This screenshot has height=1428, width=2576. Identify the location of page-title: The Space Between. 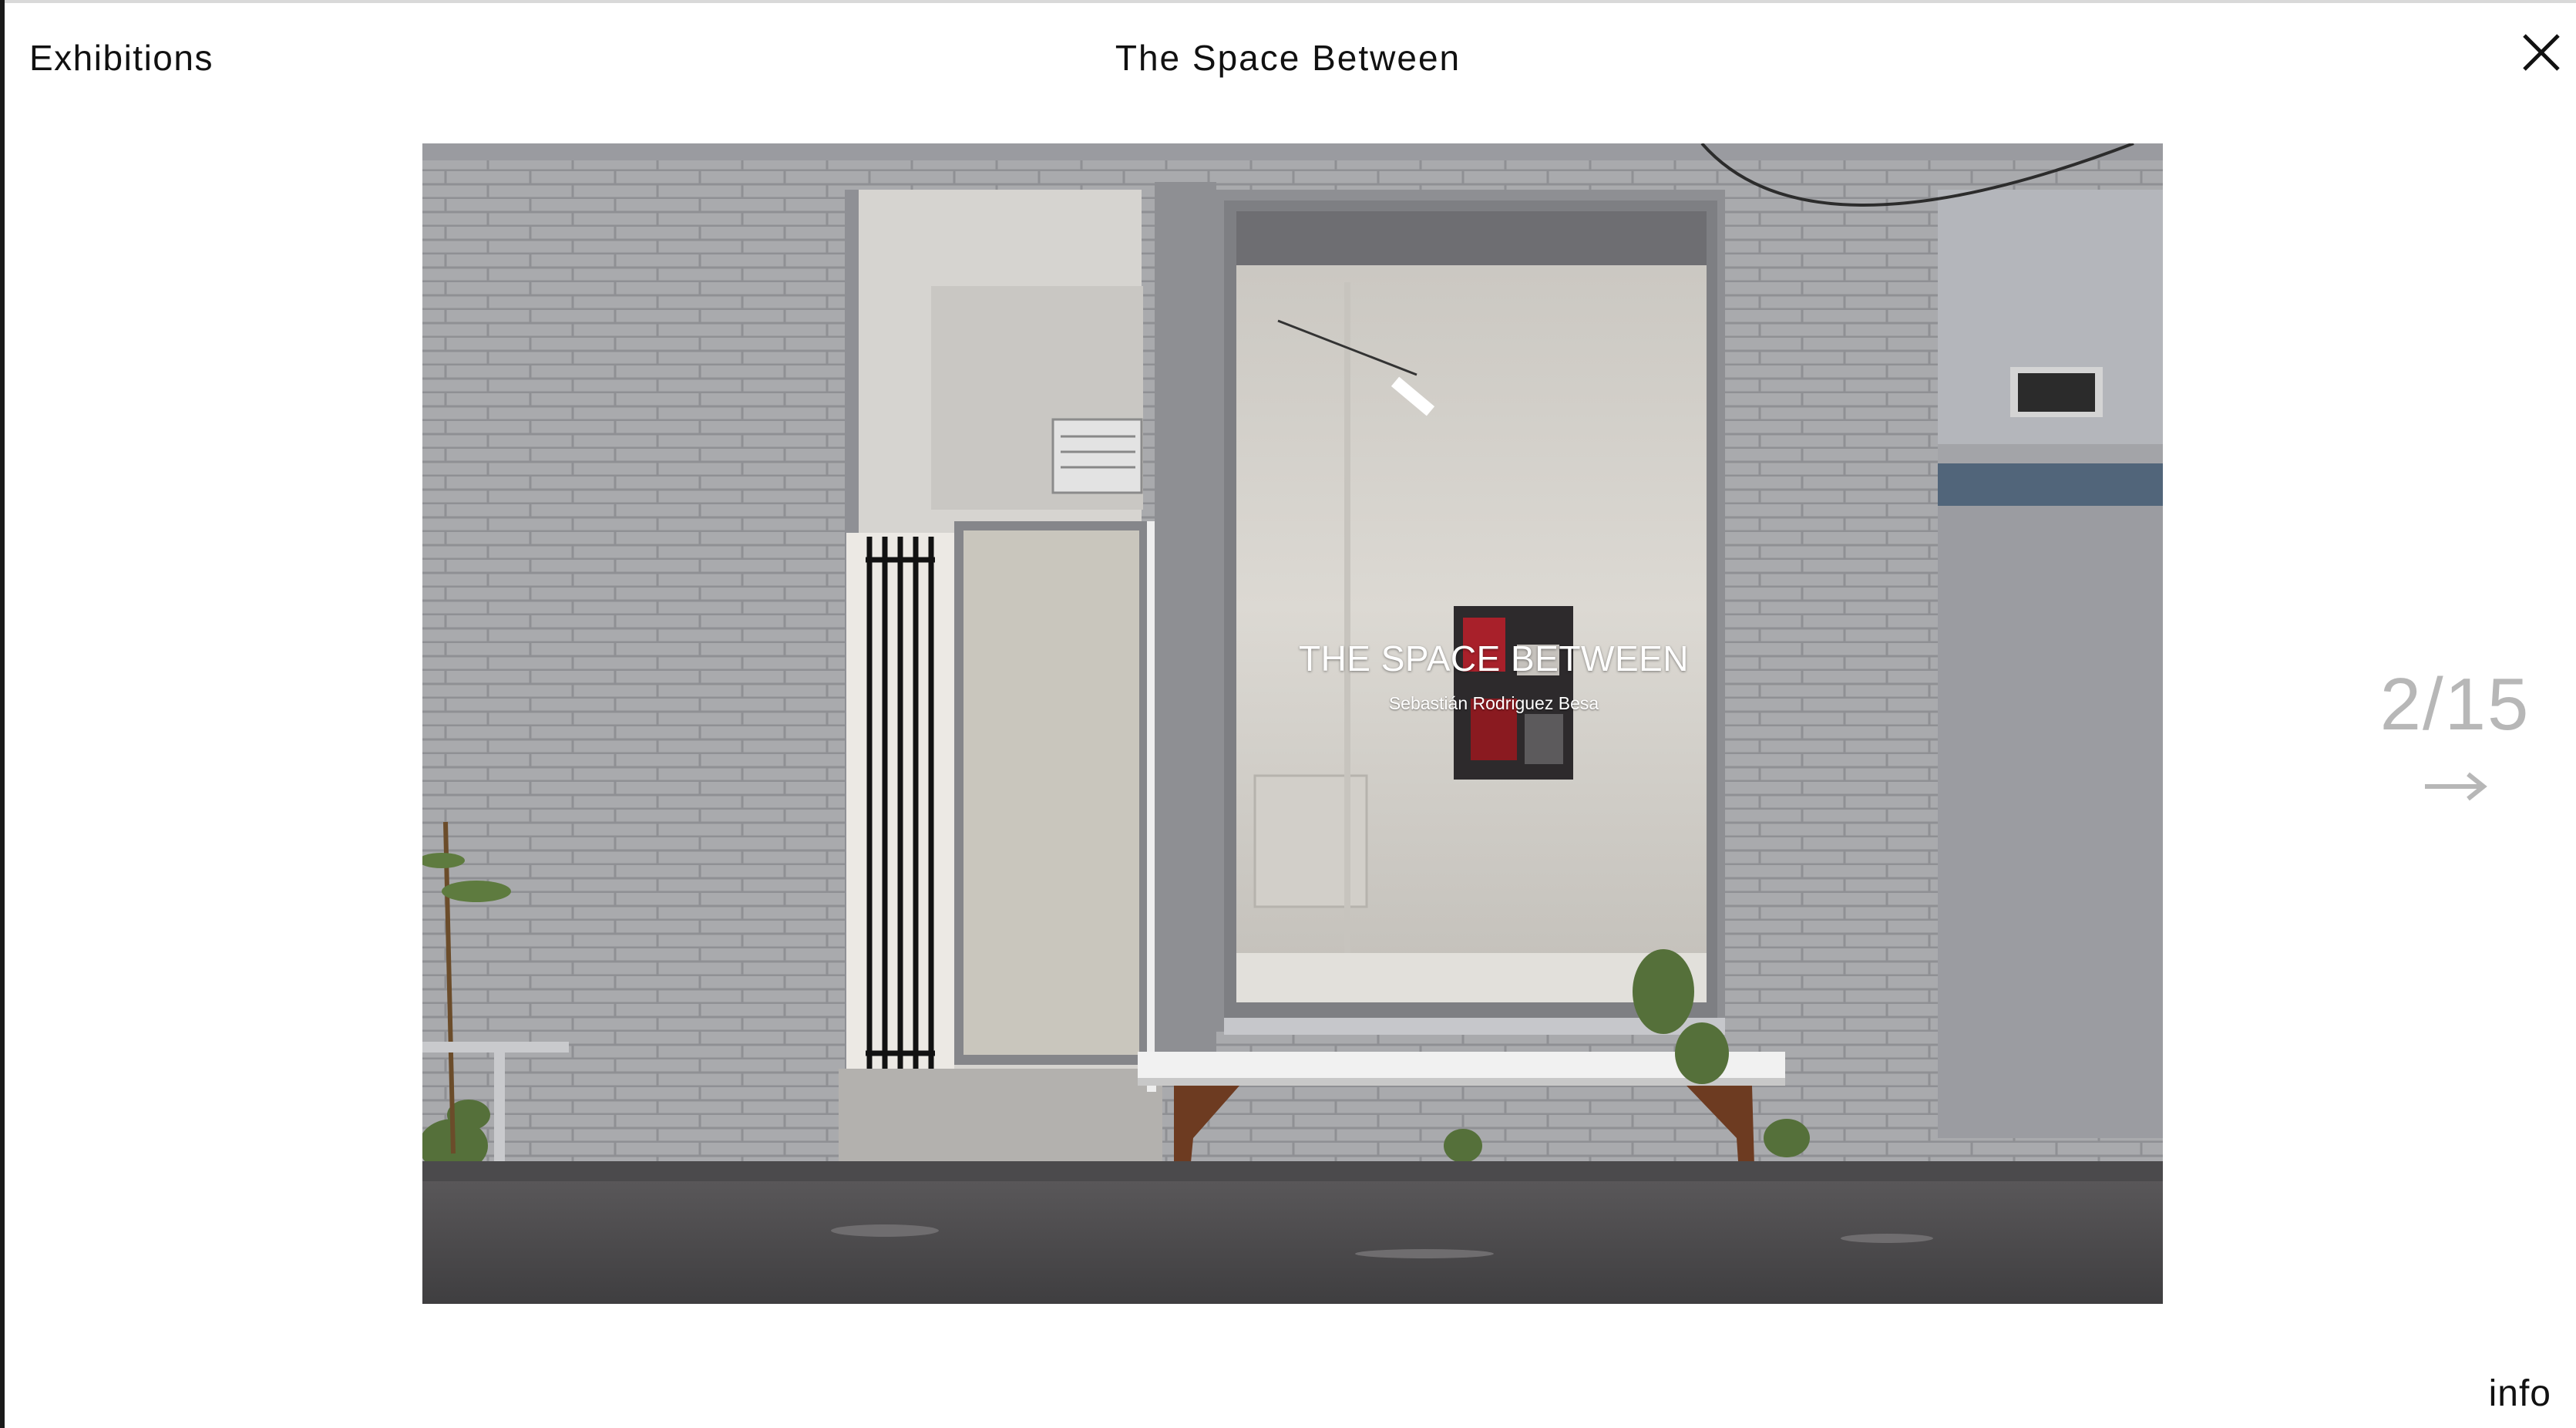
(1288, 58).